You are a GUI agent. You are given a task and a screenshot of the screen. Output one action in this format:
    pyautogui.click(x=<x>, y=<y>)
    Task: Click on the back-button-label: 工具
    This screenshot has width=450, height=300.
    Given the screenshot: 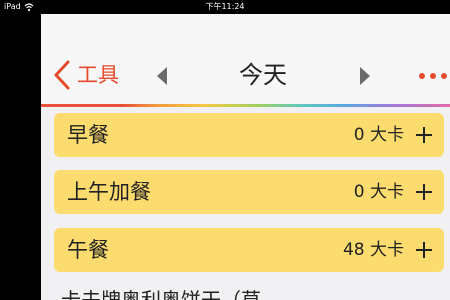 What is the action you would take?
    pyautogui.click(x=98, y=75)
    